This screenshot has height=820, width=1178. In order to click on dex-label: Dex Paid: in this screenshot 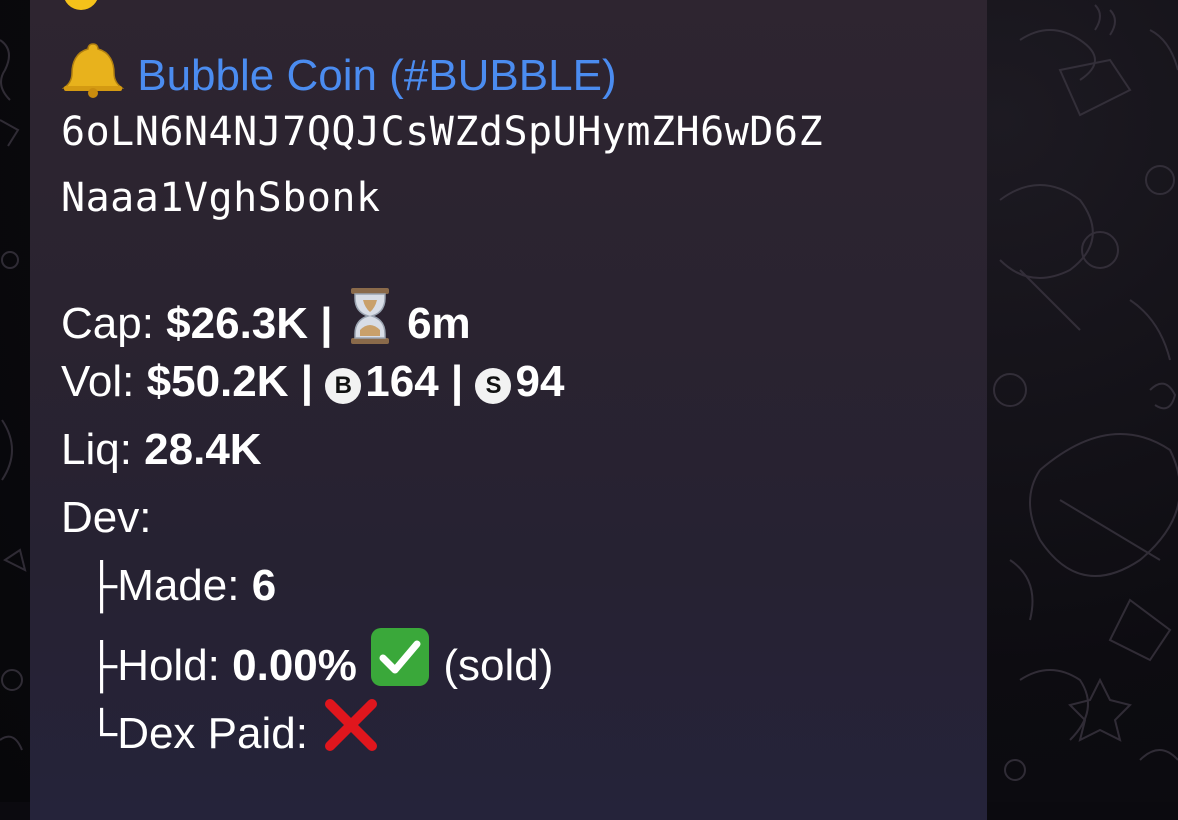, I will do `click(219, 733)`.